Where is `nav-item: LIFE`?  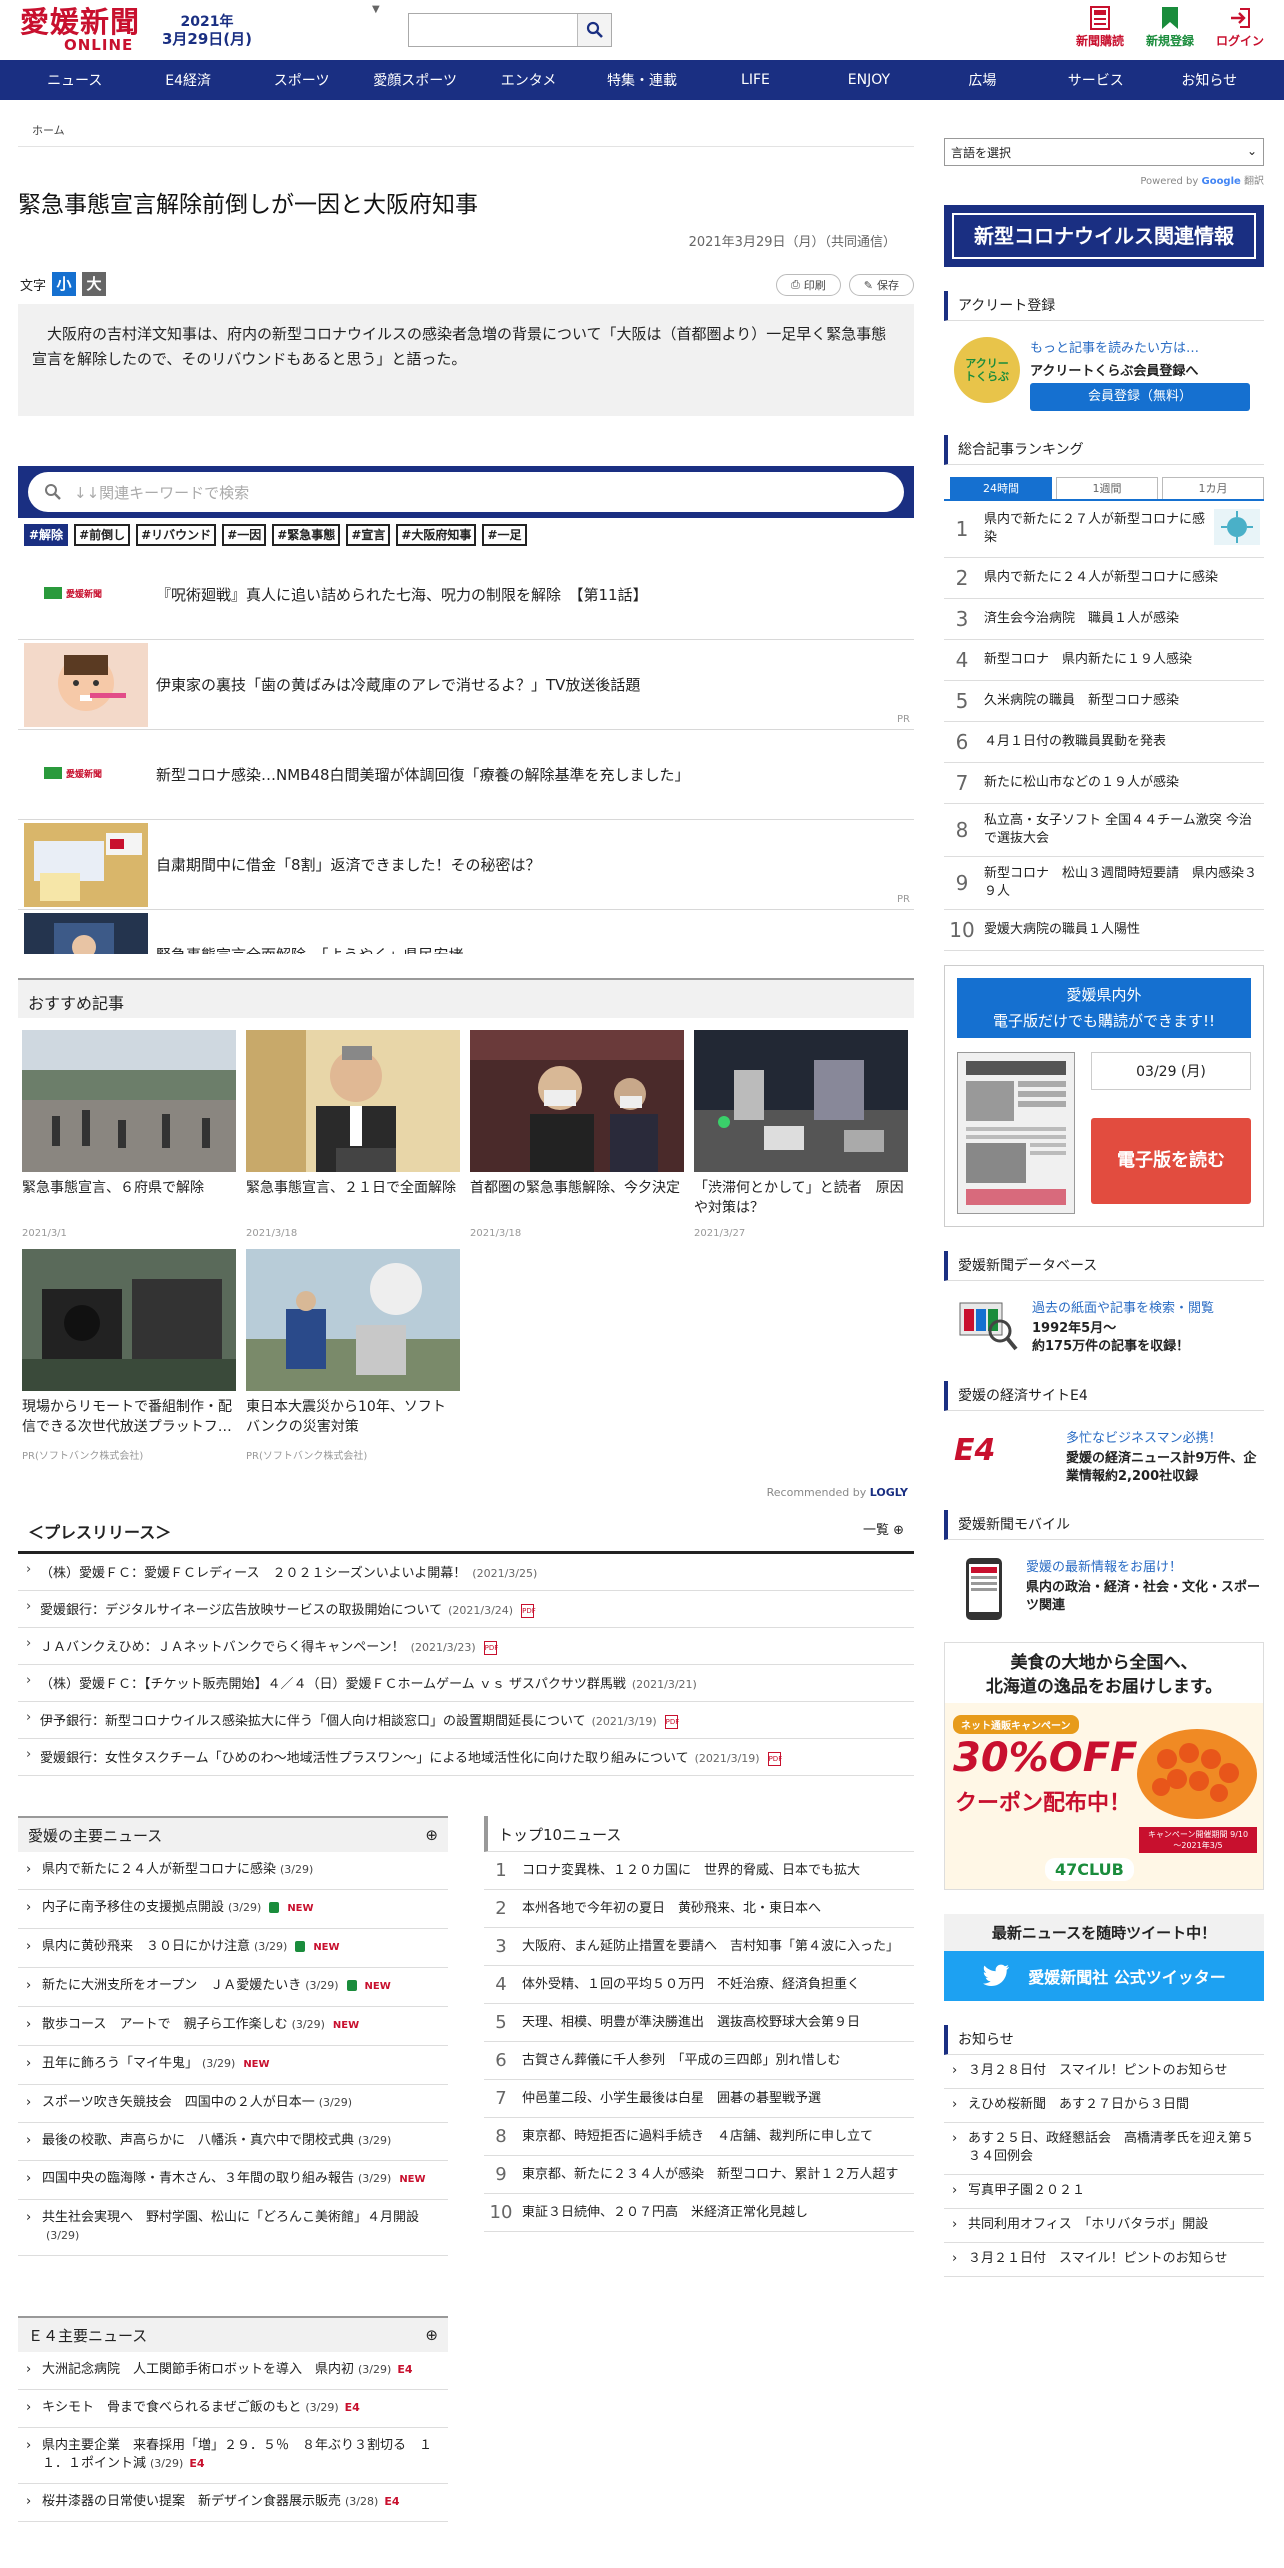 nav-item: LIFE is located at coordinates (755, 80).